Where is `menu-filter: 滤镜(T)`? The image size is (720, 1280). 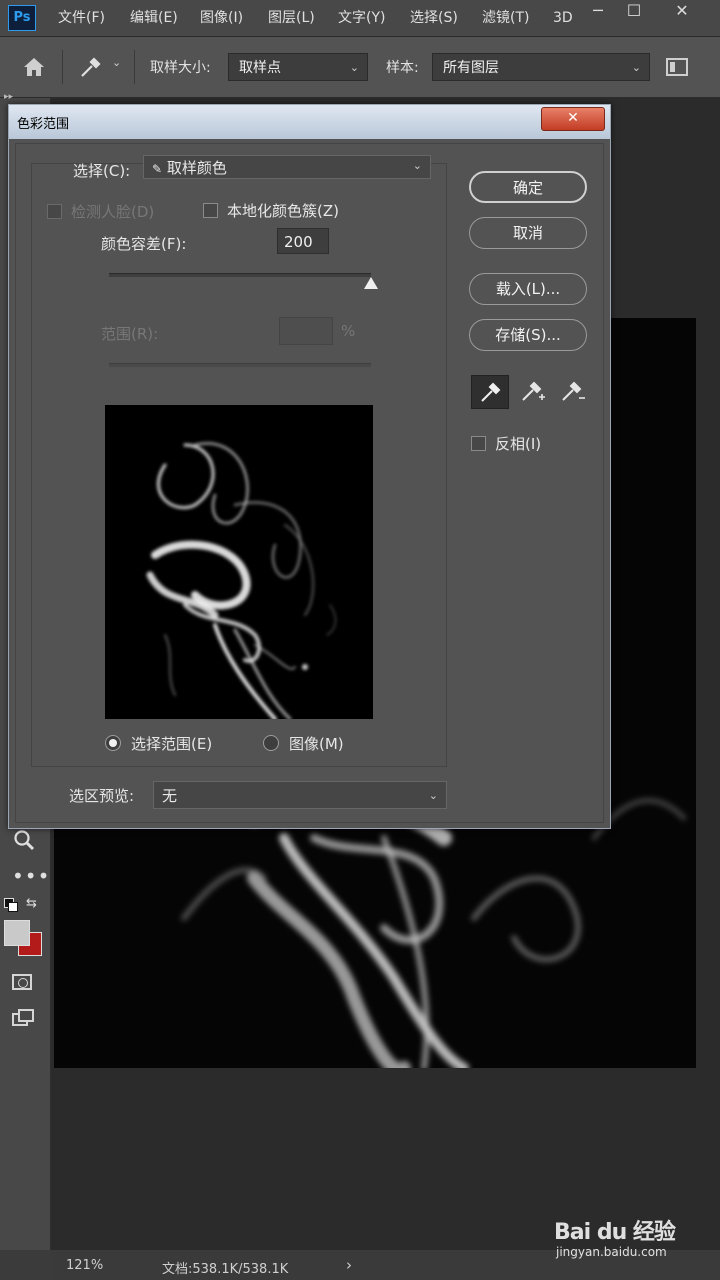
menu-filter: 滤镜(T) is located at coordinates (505, 18).